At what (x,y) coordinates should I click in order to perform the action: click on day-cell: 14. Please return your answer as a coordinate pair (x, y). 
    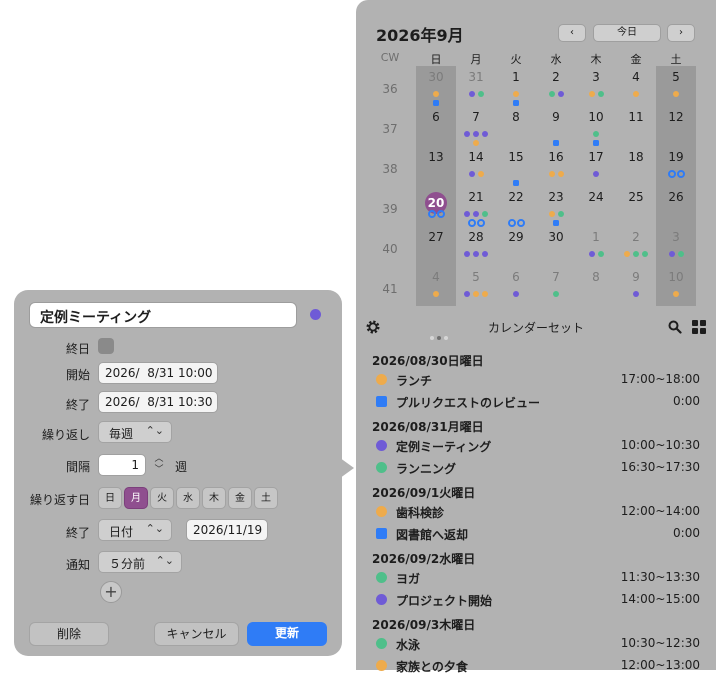
    Looking at the image, I should click on (476, 157).